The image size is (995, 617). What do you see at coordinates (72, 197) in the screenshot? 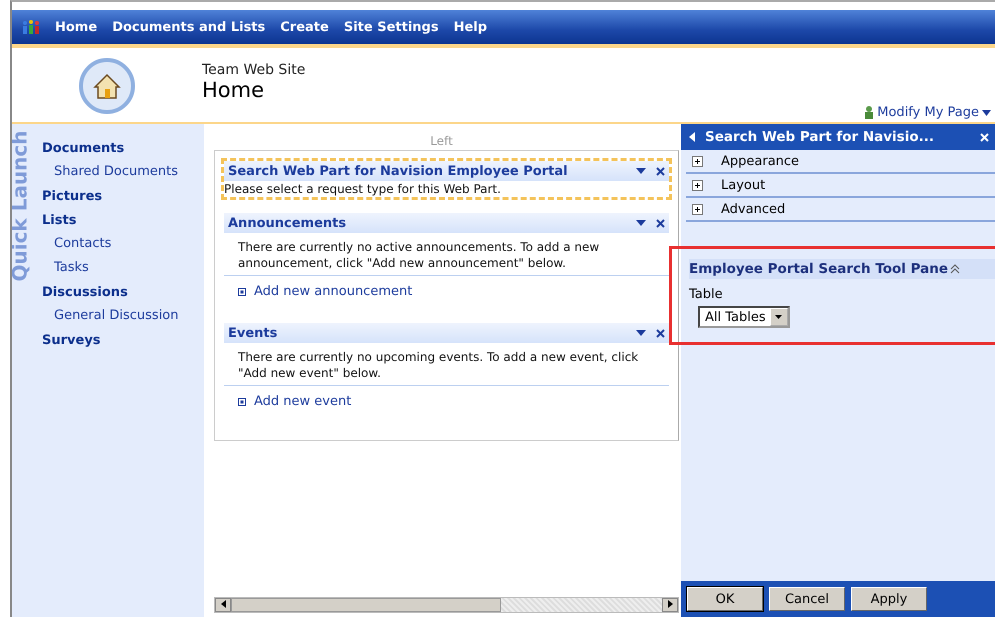
I see `quick-launch-heading: Pictures` at bounding box center [72, 197].